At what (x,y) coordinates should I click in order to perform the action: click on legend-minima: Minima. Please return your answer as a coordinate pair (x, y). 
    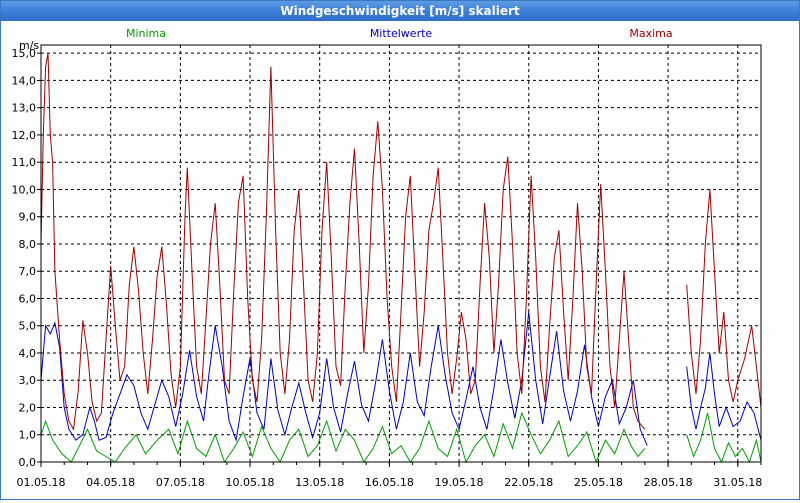
    Looking at the image, I should click on (146, 33).